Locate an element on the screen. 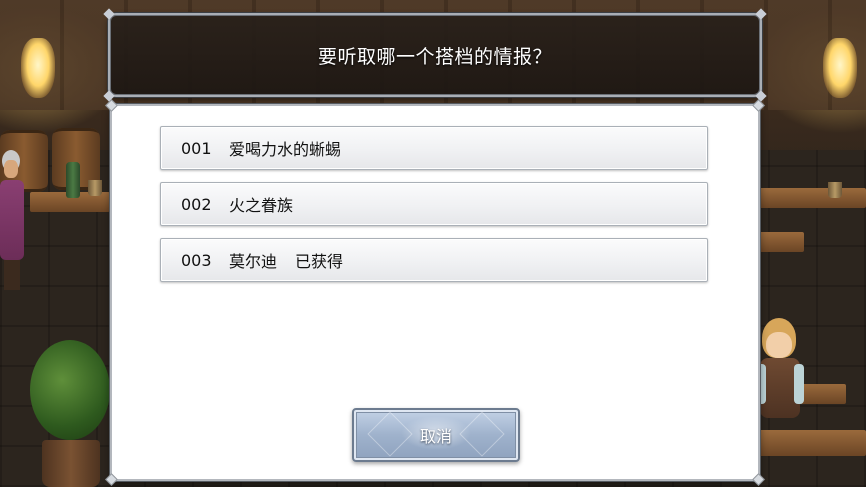 This screenshot has width=866, height=487. cancel-button: 取消 is located at coordinates (436, 435).